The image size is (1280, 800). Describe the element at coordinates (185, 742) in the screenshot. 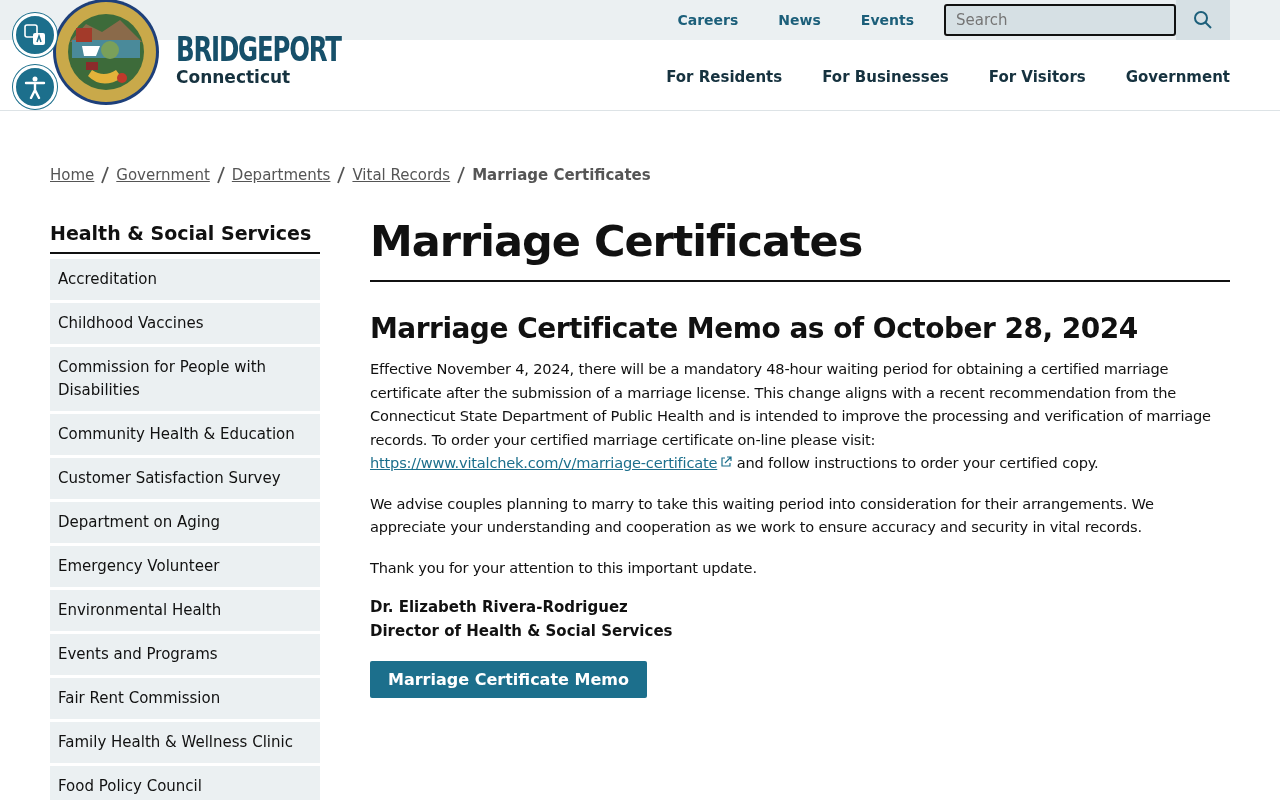

I see `sidebar-item: Family Health & Wellness Clinic` at that location.